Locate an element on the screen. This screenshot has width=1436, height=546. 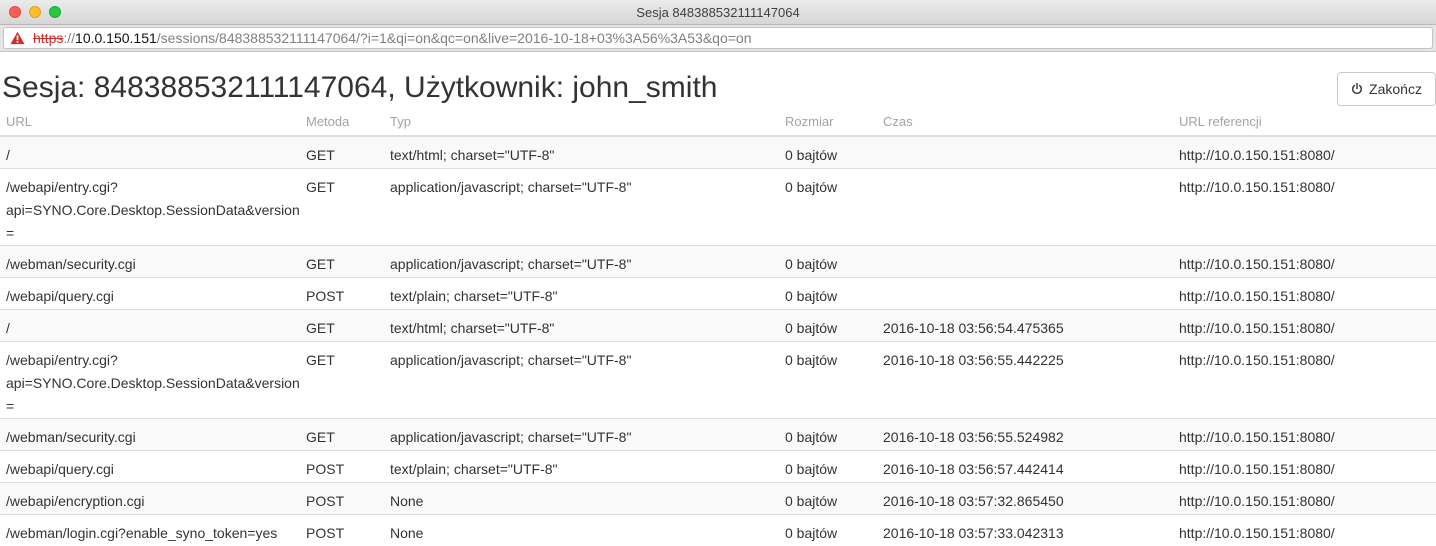
window-titlebar: Sesja 848388532111147064 is located at coordinates (718, 12).